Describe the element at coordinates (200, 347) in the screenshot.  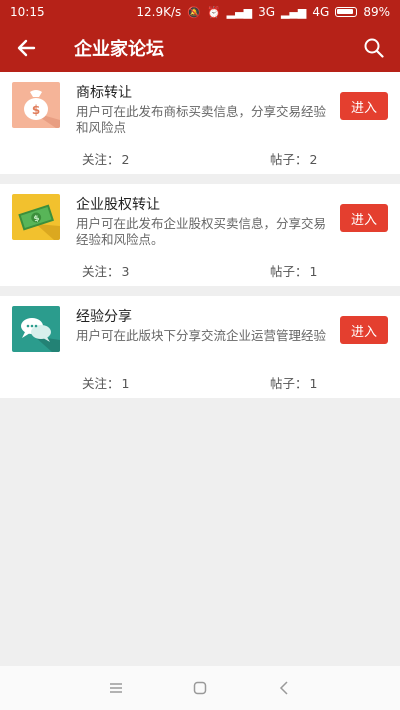
I see `forum-card-experience: 经验分享 用户可在此版块下分享交流企业运营管理经验 进入 关注： 1 帖子： 1` at that location.